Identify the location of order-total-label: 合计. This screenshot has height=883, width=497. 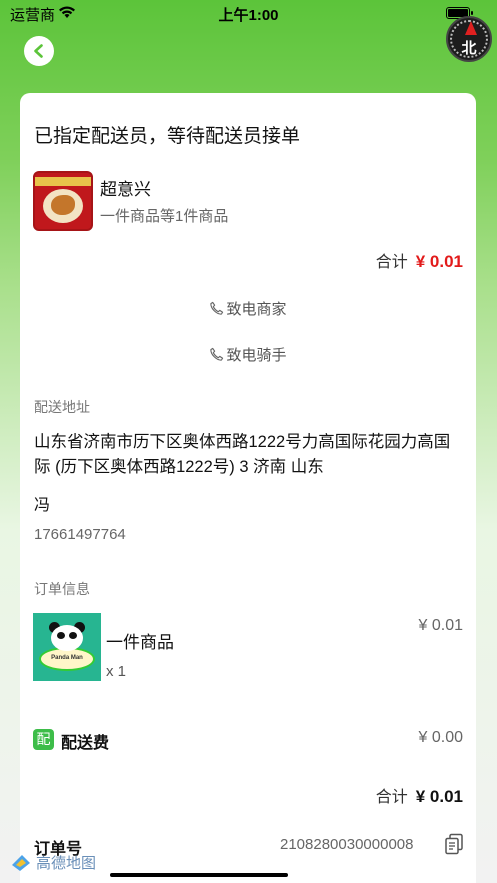
(391, 262).